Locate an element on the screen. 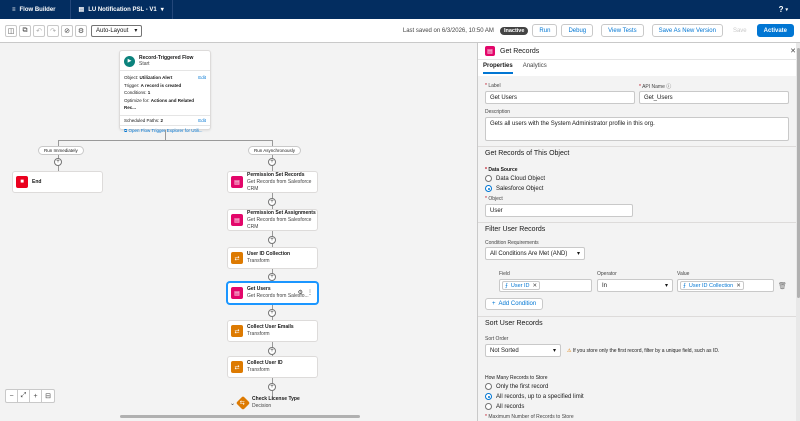 This screenshot has height=421, width=800. save-button: Save is located at coordinates (739, 30).